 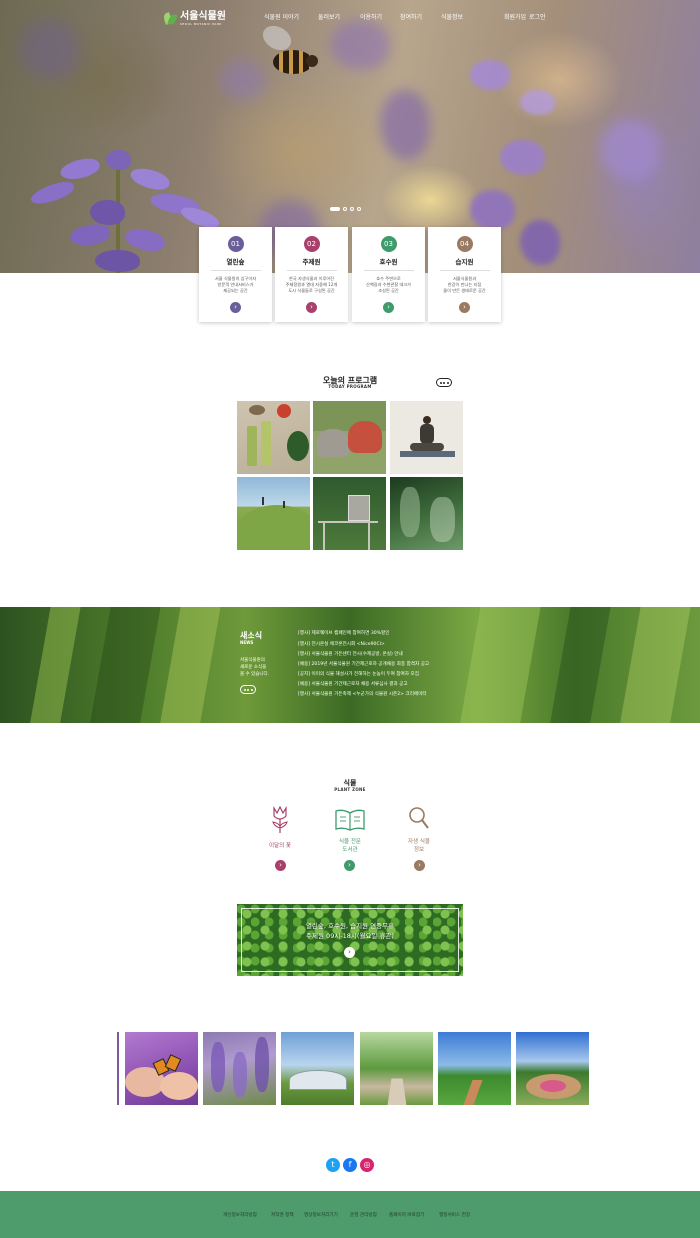 What do you see at coordinates (367, 1165) in the screenshot?
I see `instagram-icon: ◎` at bounding box center [367, 1165].